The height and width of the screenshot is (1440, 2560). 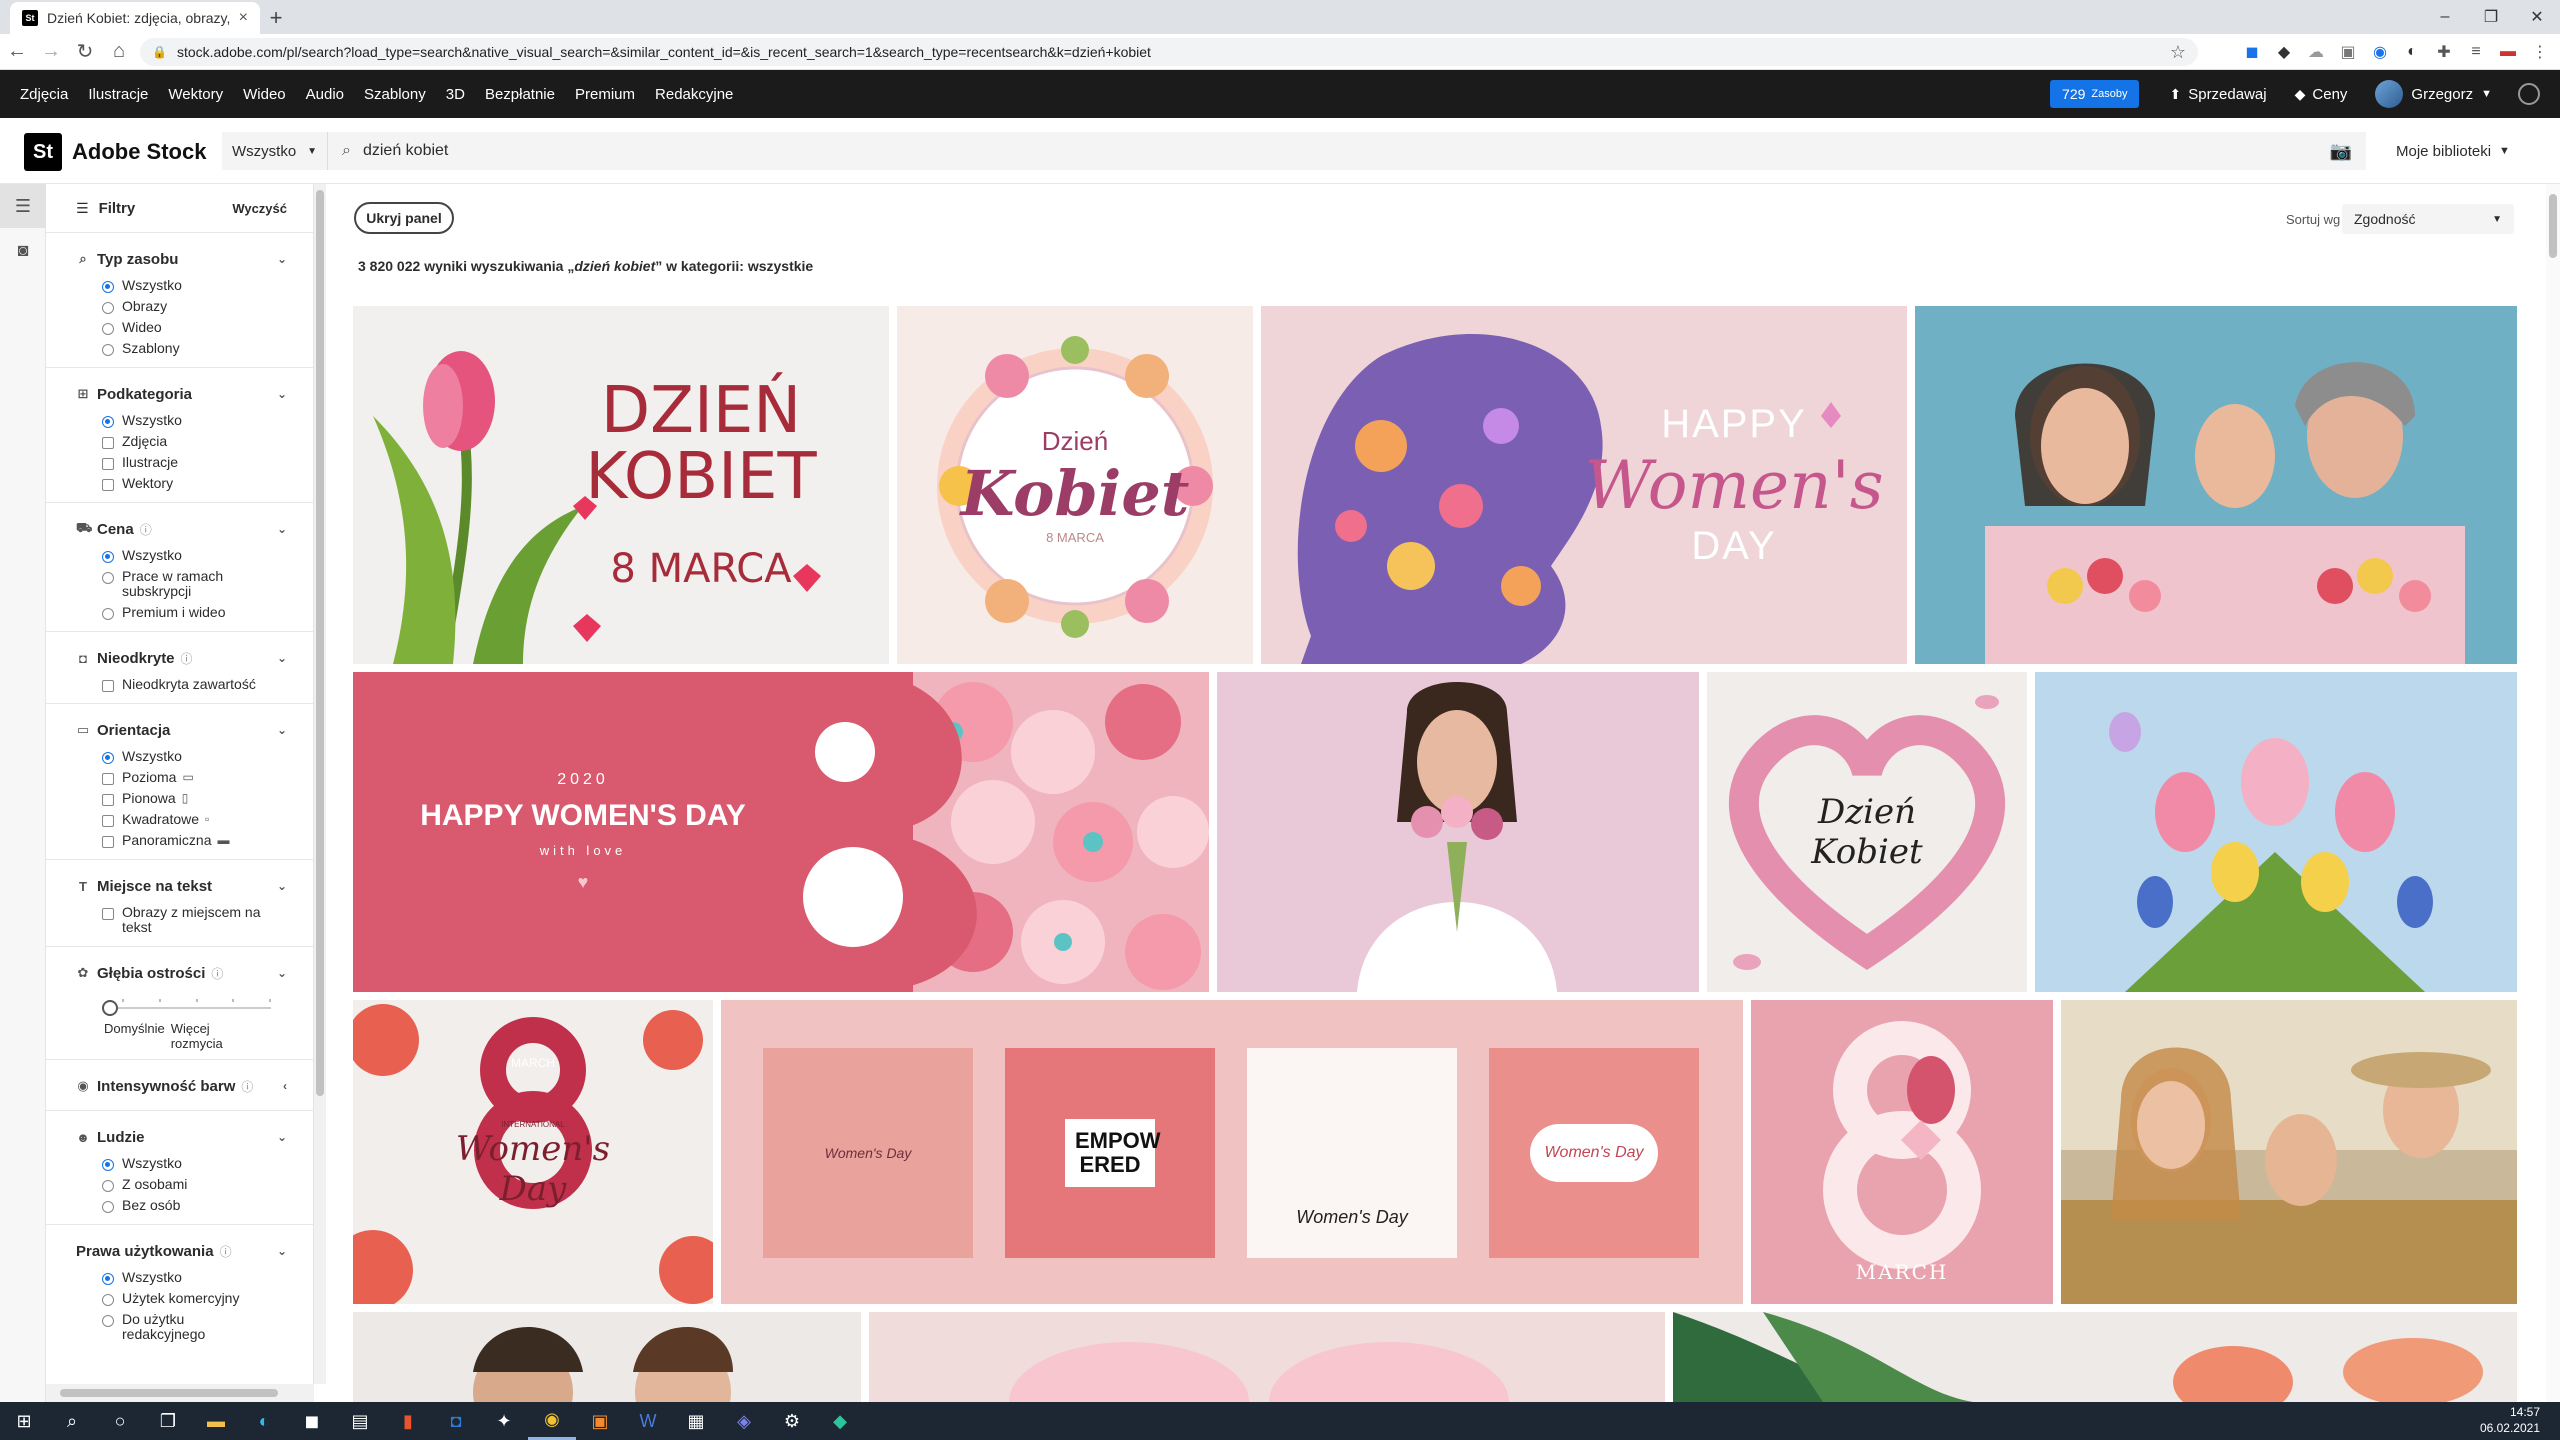 I want to click on back-icon: ←, so click(x=17, y=52).